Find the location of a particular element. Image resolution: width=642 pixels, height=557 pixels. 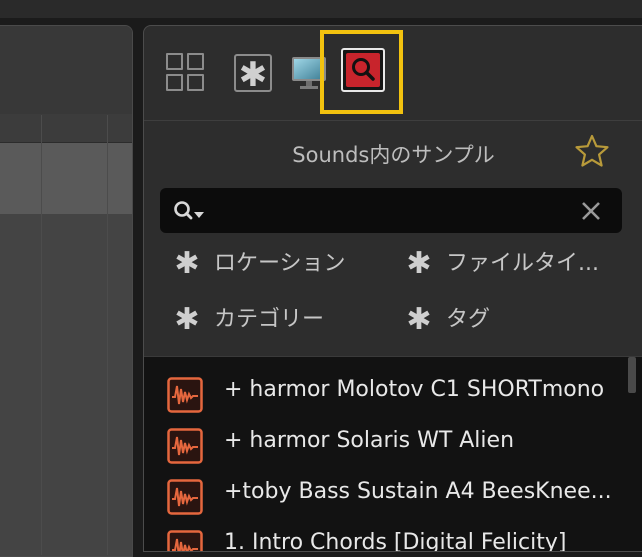

search-bar is located at coordinates (391, 210).